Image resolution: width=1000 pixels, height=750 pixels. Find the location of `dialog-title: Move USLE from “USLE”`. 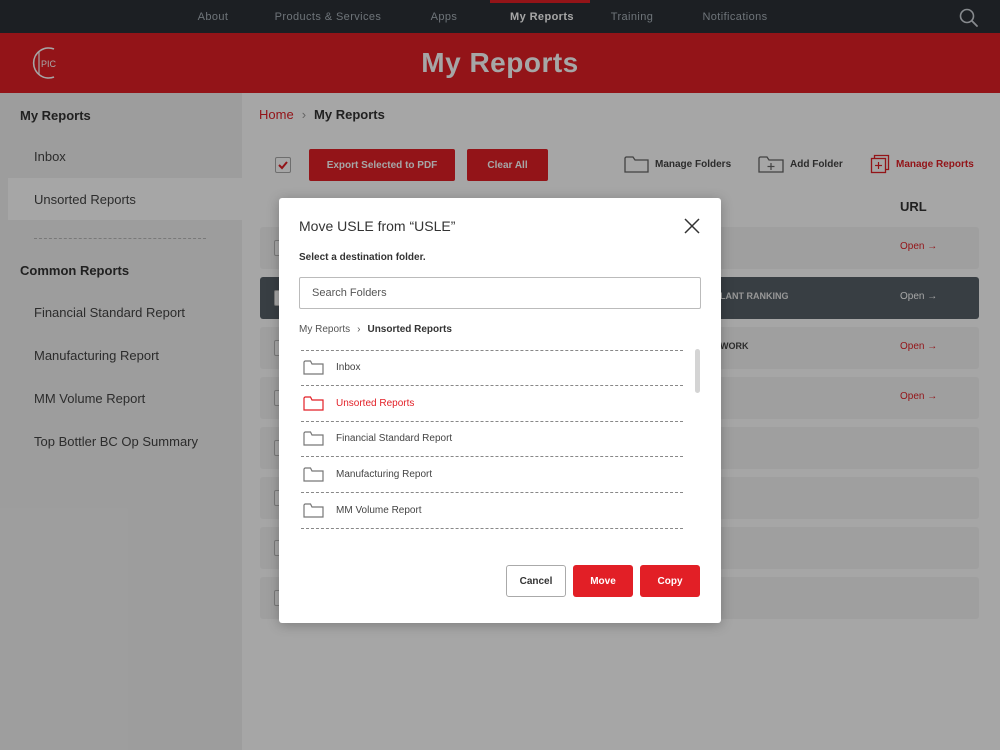

dialog-title: Move USLE from “USLE” is located at coordinates (377, 226).